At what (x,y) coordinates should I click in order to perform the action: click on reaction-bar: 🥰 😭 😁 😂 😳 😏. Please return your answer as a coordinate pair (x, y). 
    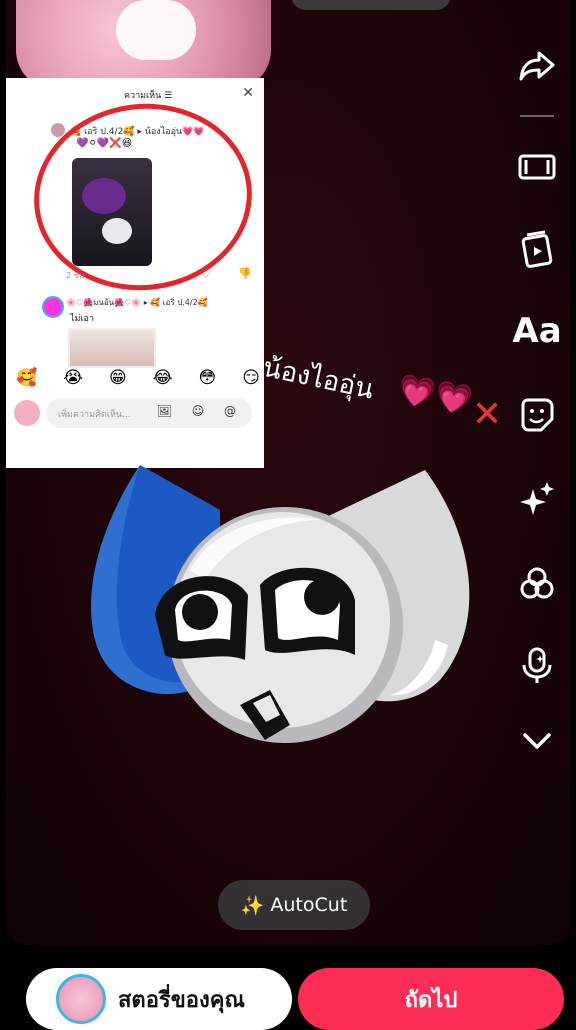
    Looking at the image, I should click on (138, 378).